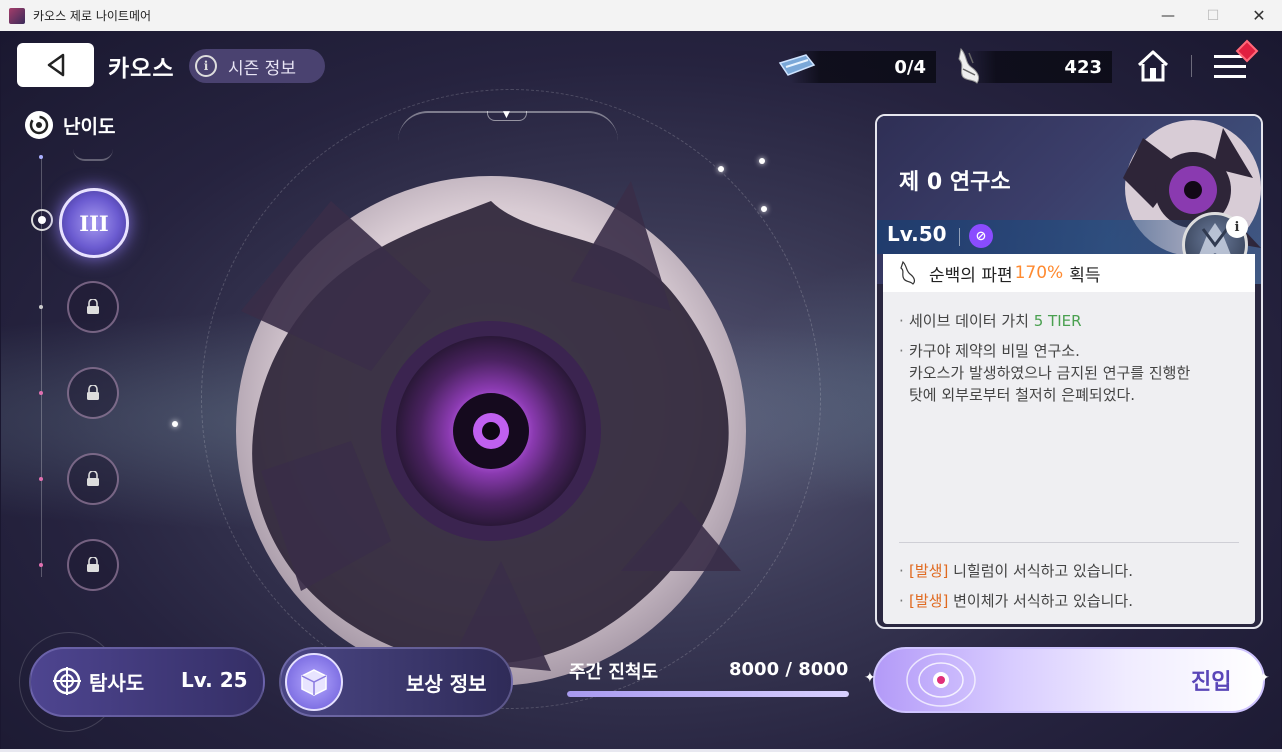 The image size is (1282, 752). What do you see at coordinates (969, 321) in the screenshot?
I see `save-value-prefix: 세이브 데이터 가치` at bounding box center [969, 321].